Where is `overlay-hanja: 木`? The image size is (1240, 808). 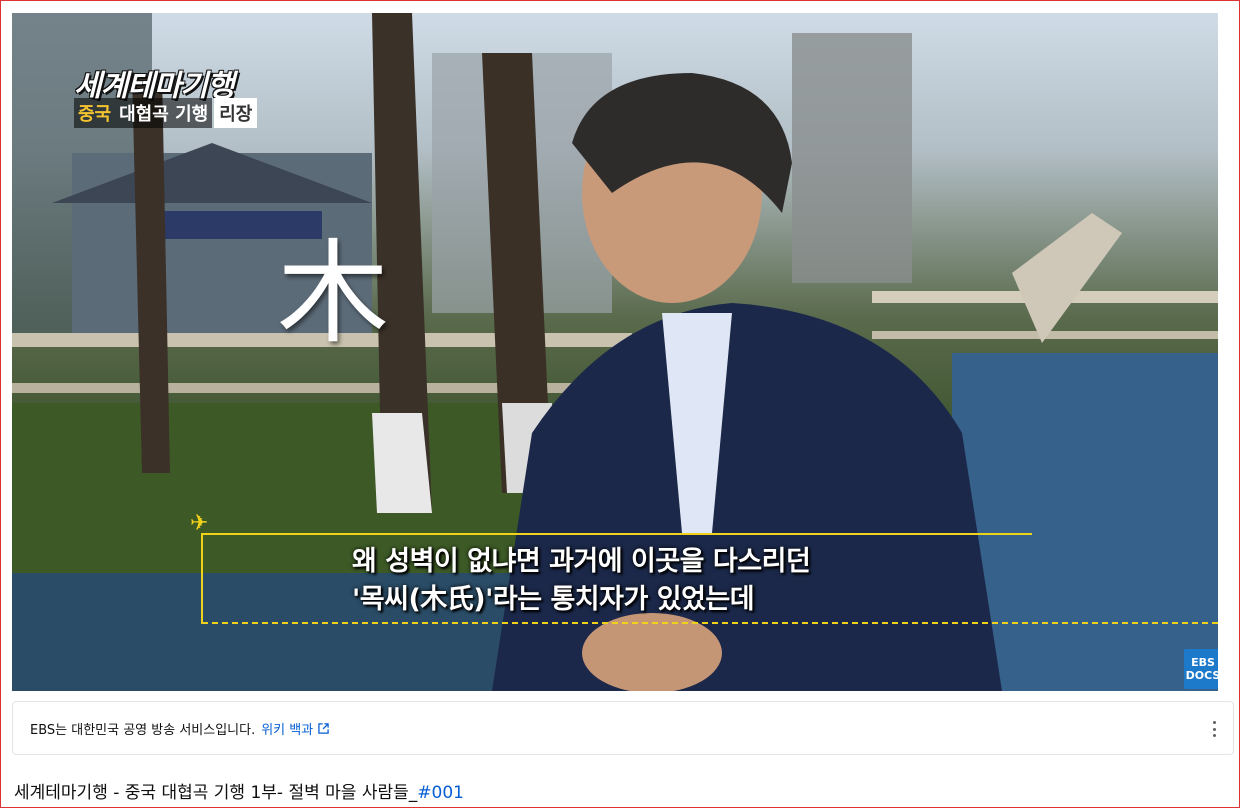
overlay-hanja: 木 is located at coordinates (333, 294).